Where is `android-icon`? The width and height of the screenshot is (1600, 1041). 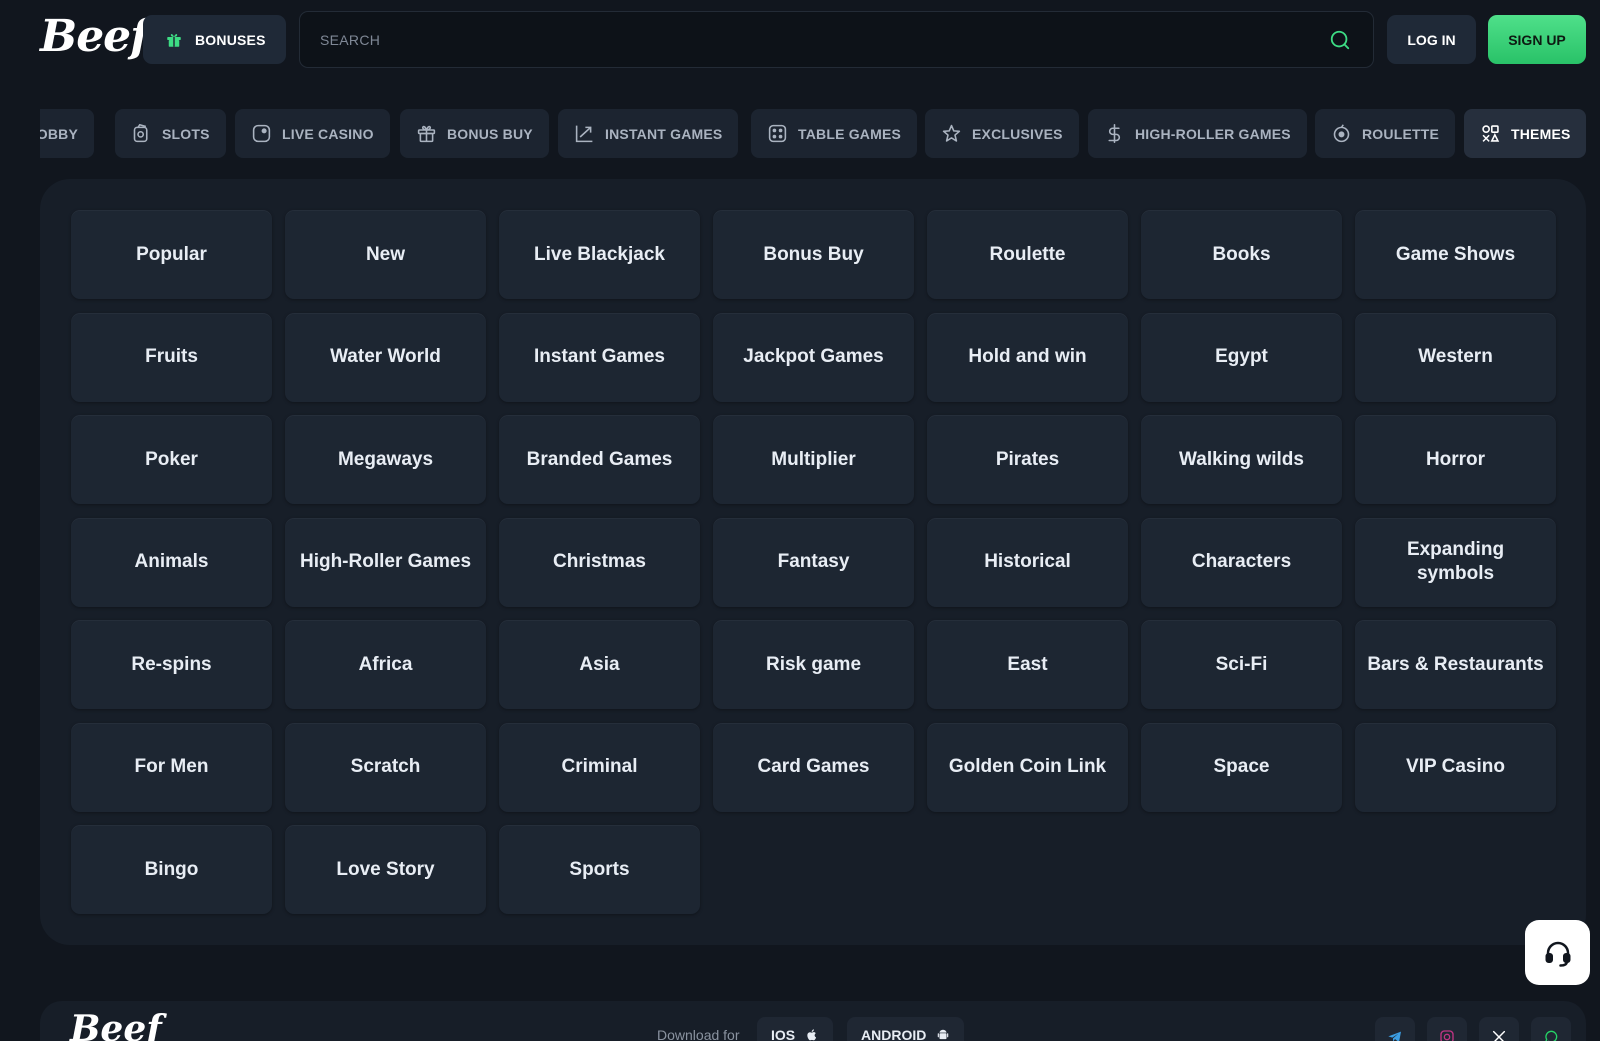 android-icon is located at coordinates (943, 1034).